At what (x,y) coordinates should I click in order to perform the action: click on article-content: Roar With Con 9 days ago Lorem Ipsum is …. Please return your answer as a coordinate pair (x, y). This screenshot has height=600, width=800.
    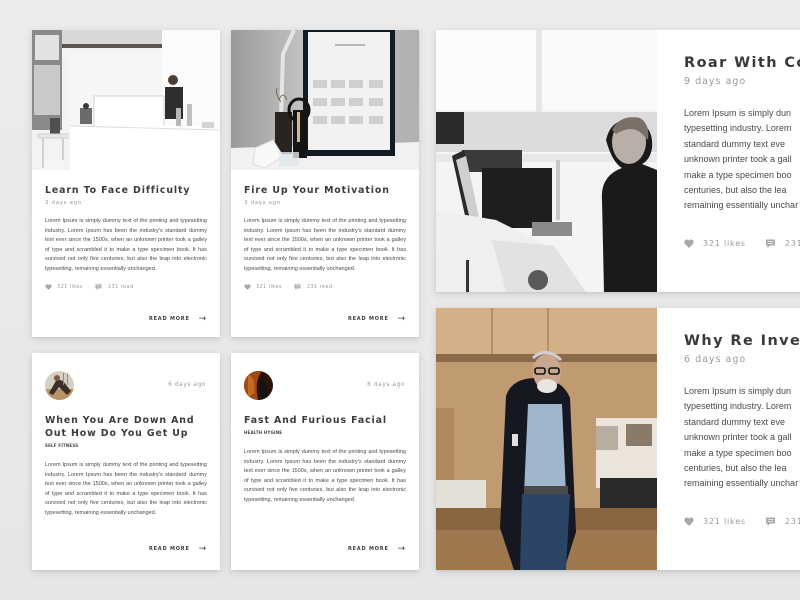
    Looking at the image, I should click on (742, 139).